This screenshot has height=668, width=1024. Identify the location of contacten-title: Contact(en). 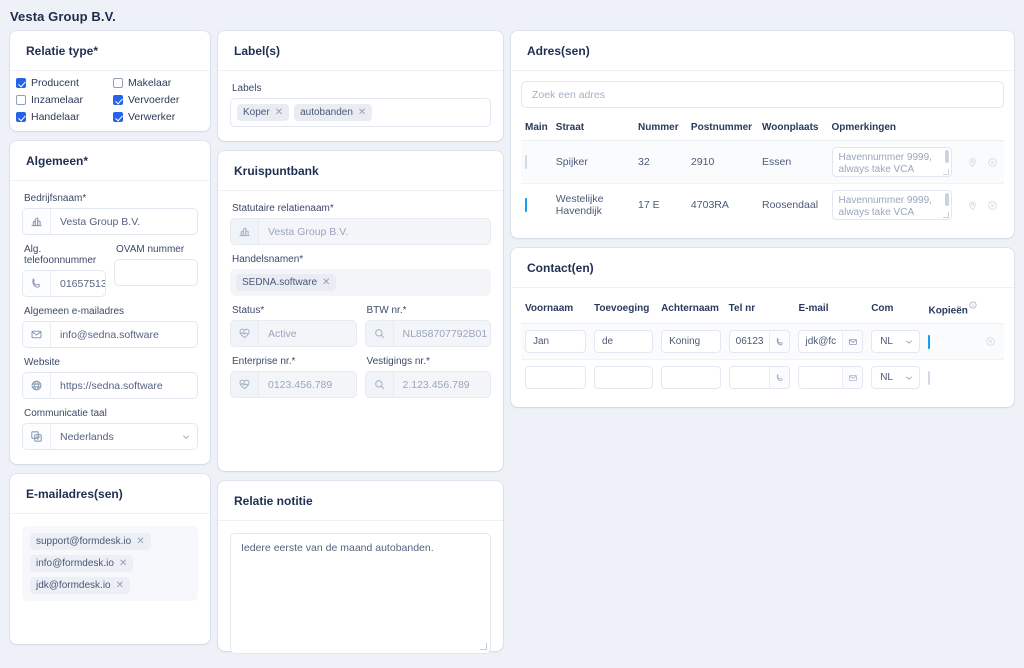
(762, 268).